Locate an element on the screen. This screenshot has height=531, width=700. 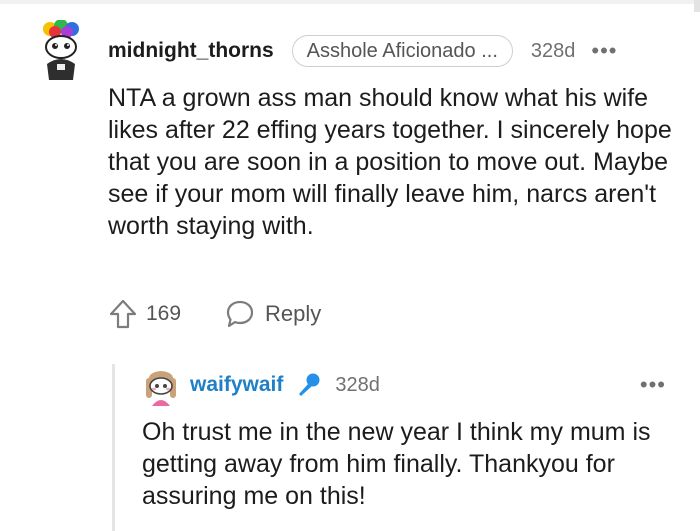
upvote-button: 169 is located at coordinates (144, 314).